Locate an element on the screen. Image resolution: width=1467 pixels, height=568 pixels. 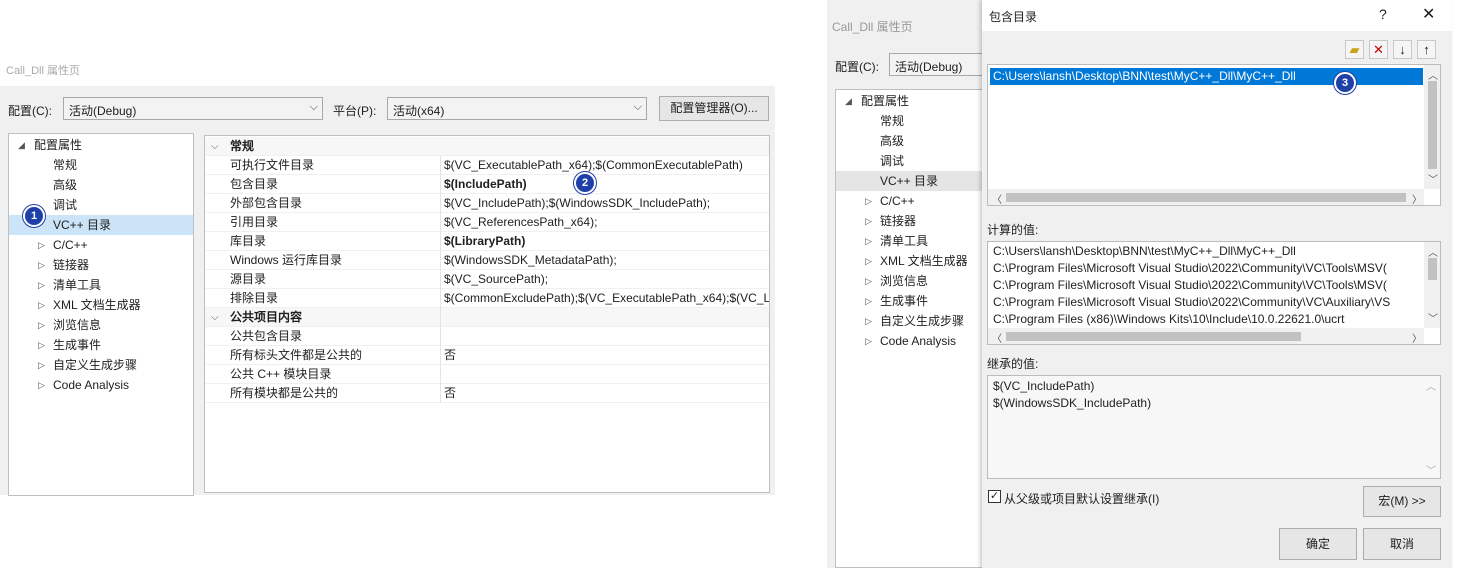
section-header-general: ⌵ 常规 is located at coordinates (487, 146).